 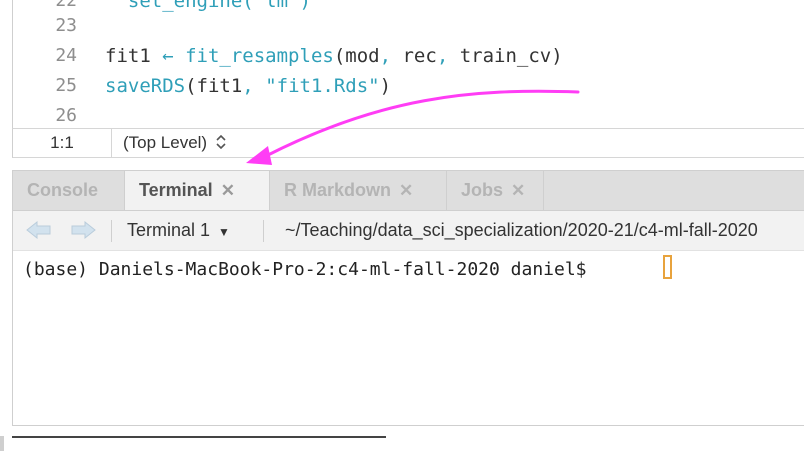 I want to click on tab-console: Console, so click(x=69, y=190).